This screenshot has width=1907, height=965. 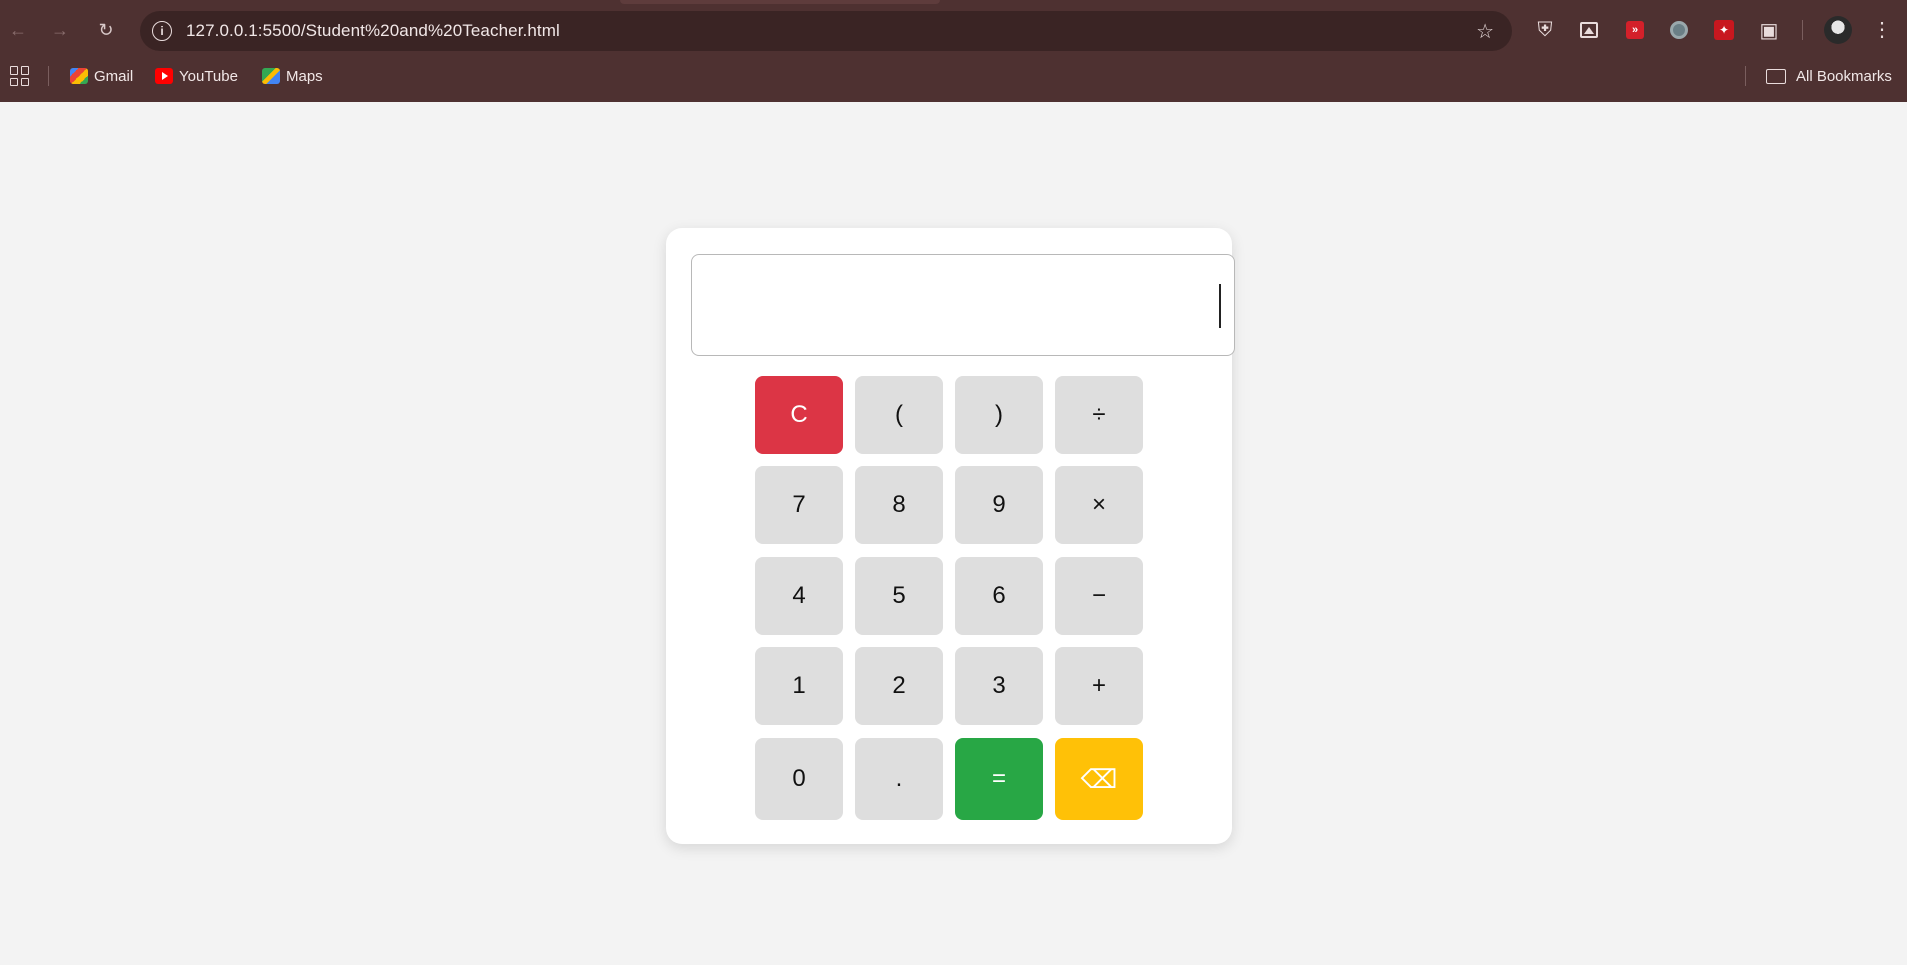 What do you see at coordinates (271, 76) in the screenshot?
I see `maps-icon` at bounding box center [271, 76].